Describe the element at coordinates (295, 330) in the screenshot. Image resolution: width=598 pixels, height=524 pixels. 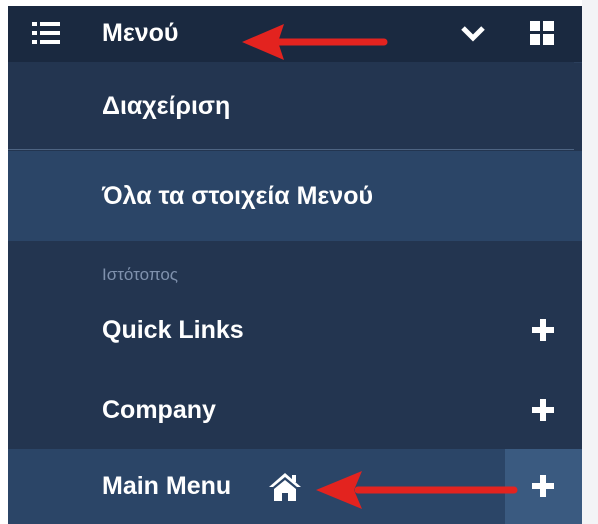
I see `menu-item-quick-links: Quick Links` at that location.